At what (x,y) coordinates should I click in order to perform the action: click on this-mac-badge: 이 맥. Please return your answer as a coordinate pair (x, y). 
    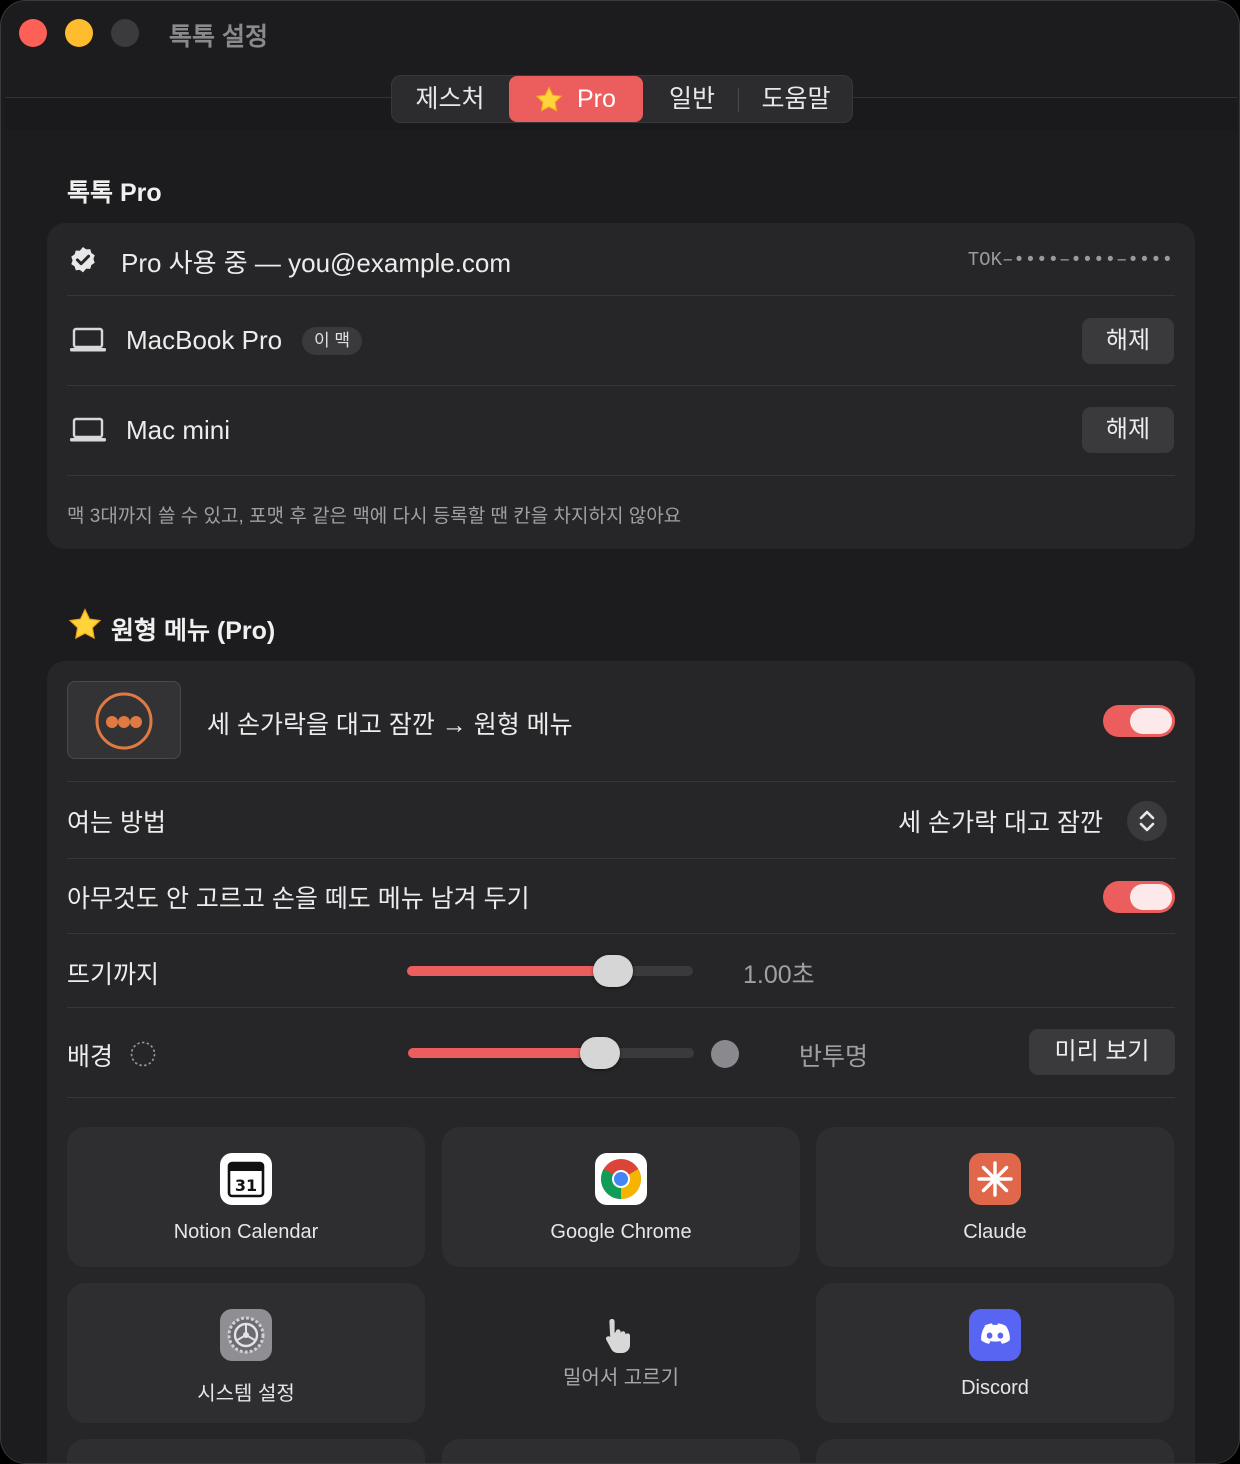
    Looking at the image, I should click on (332, 341).